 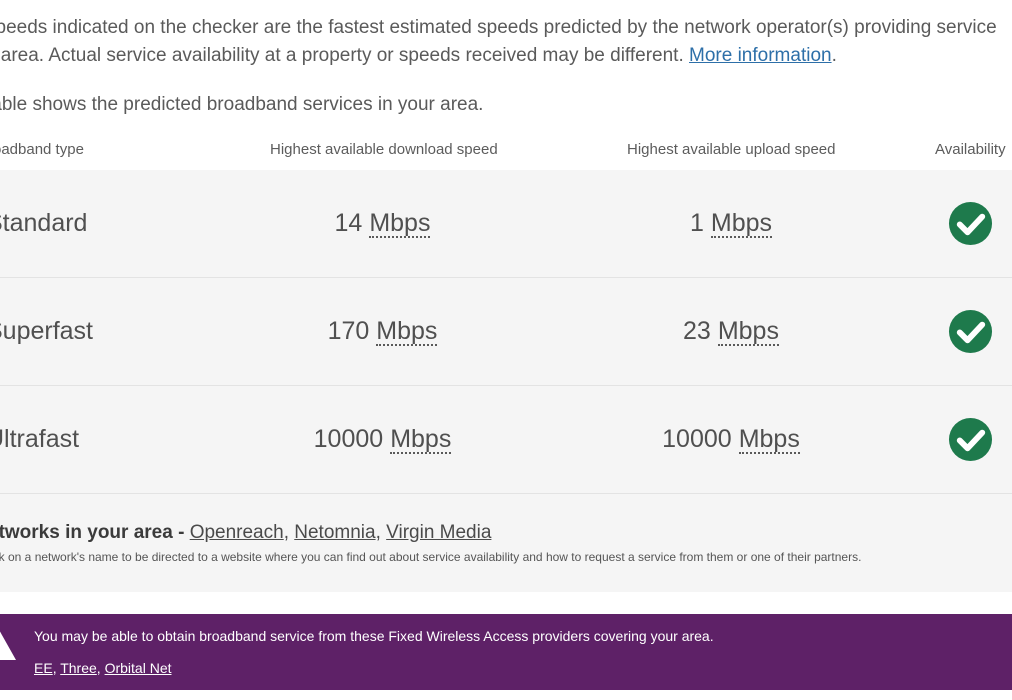 I want to click on download-speed: 14 Mbps, so click(x=382, y=223).